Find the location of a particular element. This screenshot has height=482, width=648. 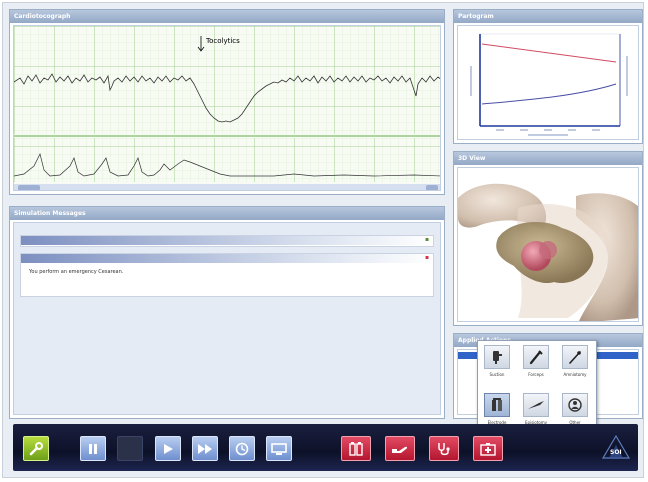

play-icon is located at coordinates (168, 449).